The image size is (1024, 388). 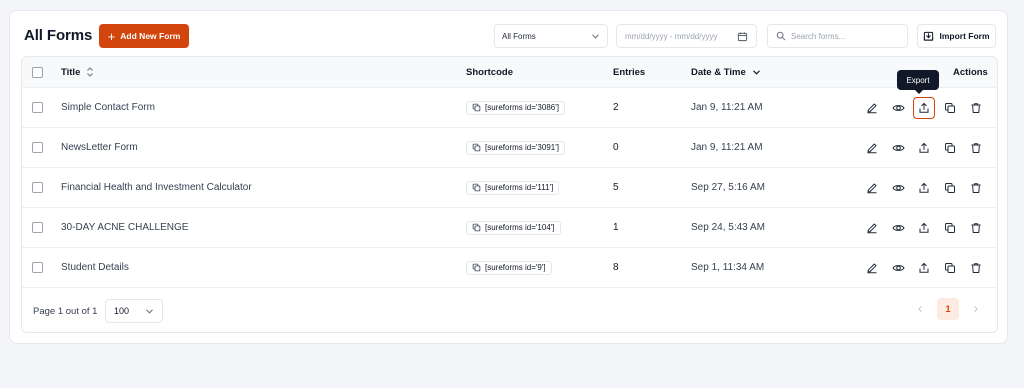 What do you see at coordinates (522, 147) in the screenshot?
I see `shortcode-text: [sureforms id='3091']` at bounding box center [522, 147].